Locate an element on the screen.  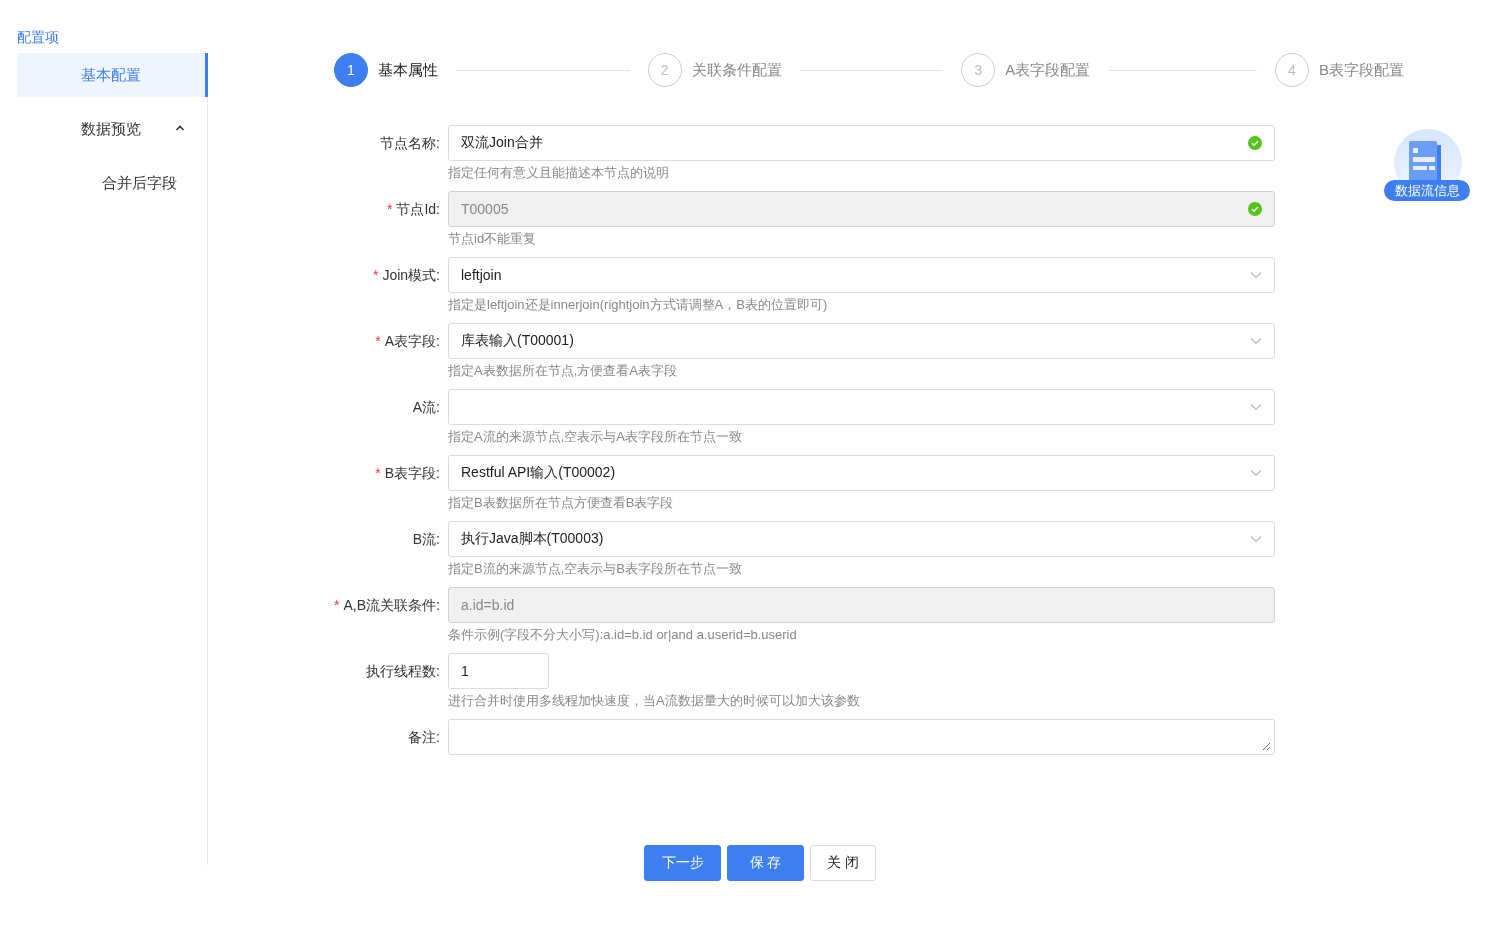
primary-button: 保 存 is located at coordinates (765, 863).